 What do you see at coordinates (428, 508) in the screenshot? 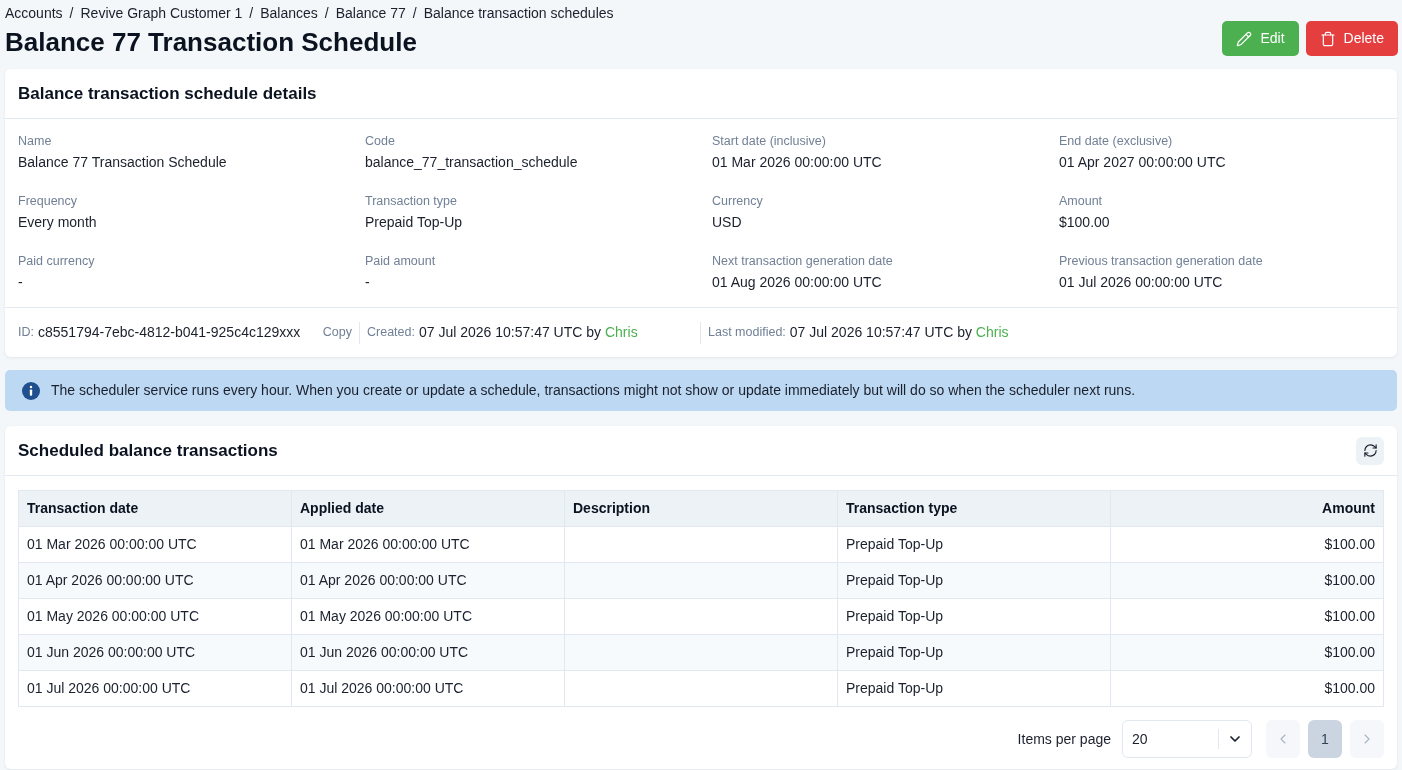
I see `column-header: Applied date` at bounding box center [428, 508].